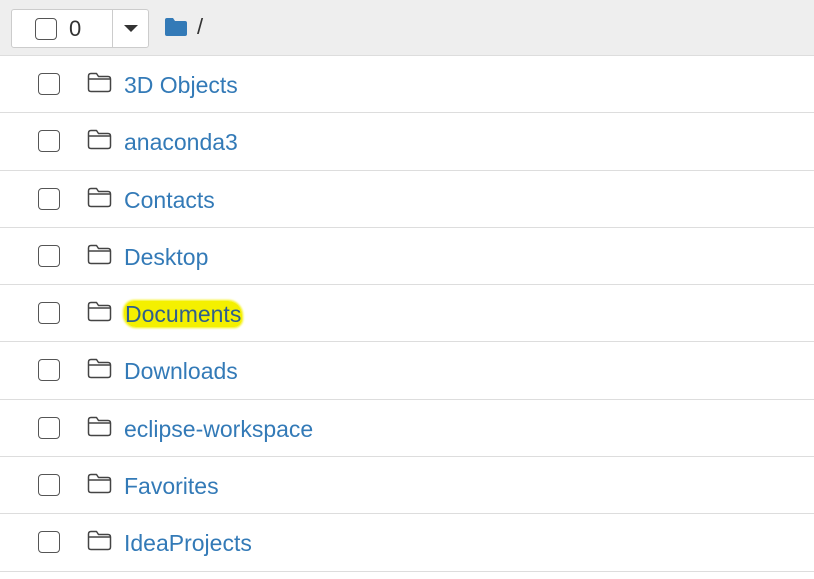  I want to click on folder-link: IdeaProjects, so click(188, 543).